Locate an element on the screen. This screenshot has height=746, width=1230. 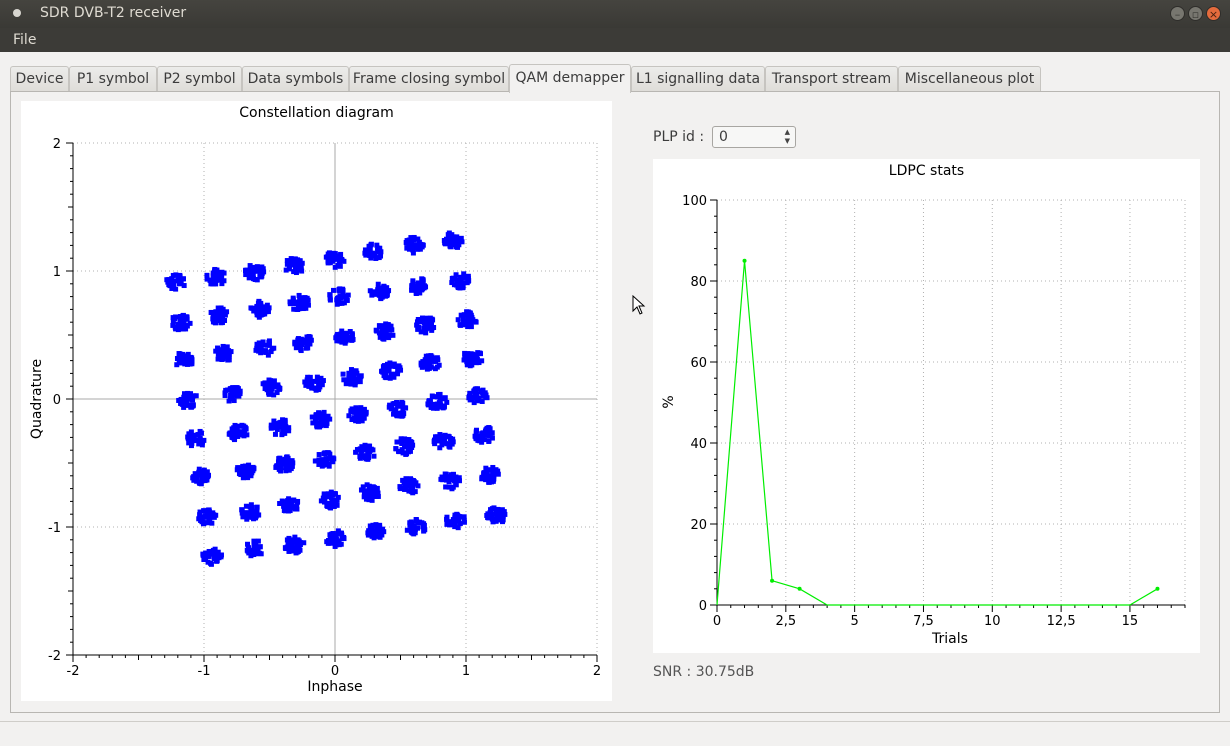
menu-bar: File is located at coordinates (615, 40).